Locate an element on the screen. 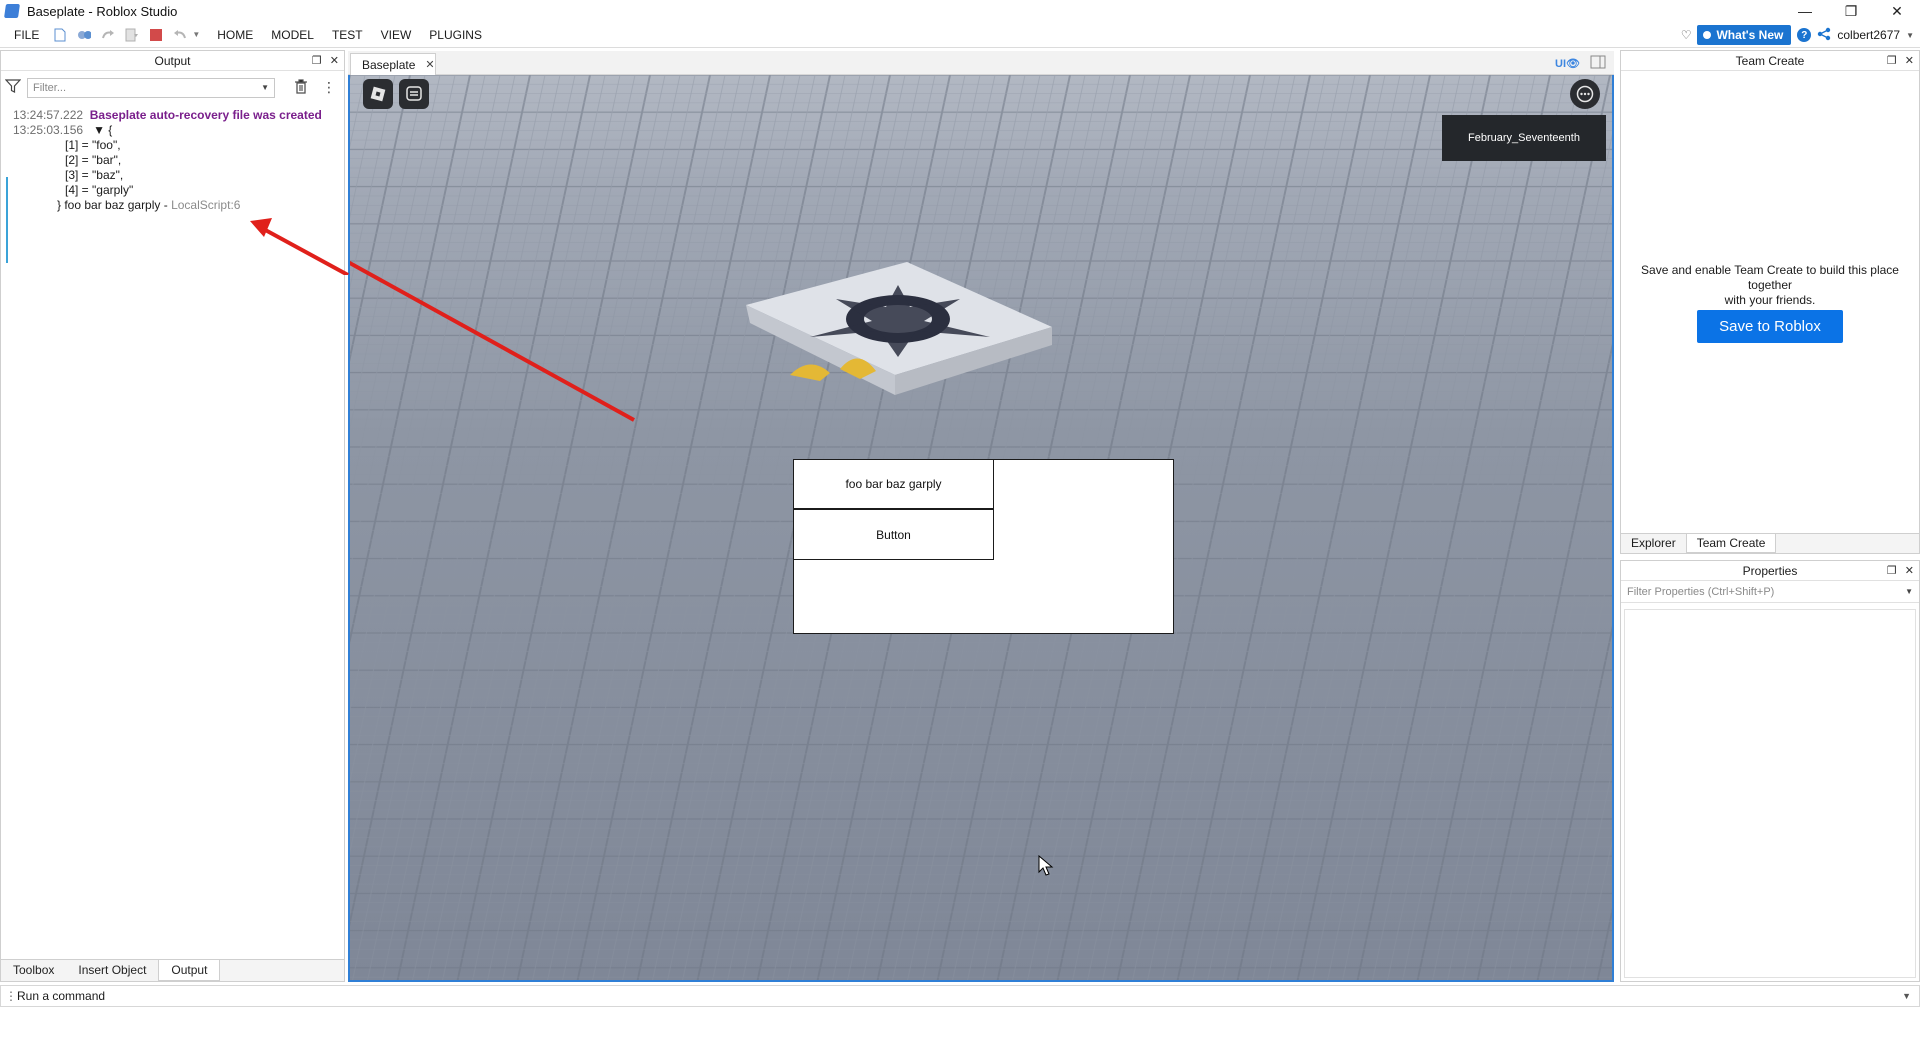 Image resolution: width=1920 pixels, height=1040 pixels. close-tab-icon: ✕ is located at coordinates (429, 64).